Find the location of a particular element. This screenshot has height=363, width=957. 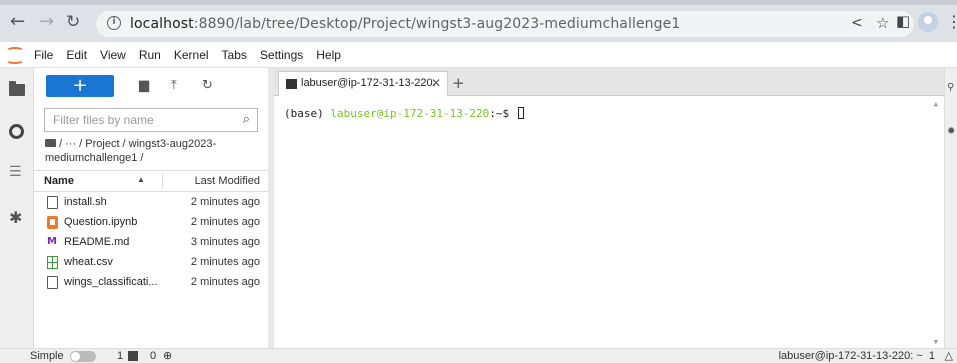

file-list-header: Name ▲ Last Modified is located at coordinates (151, 181).